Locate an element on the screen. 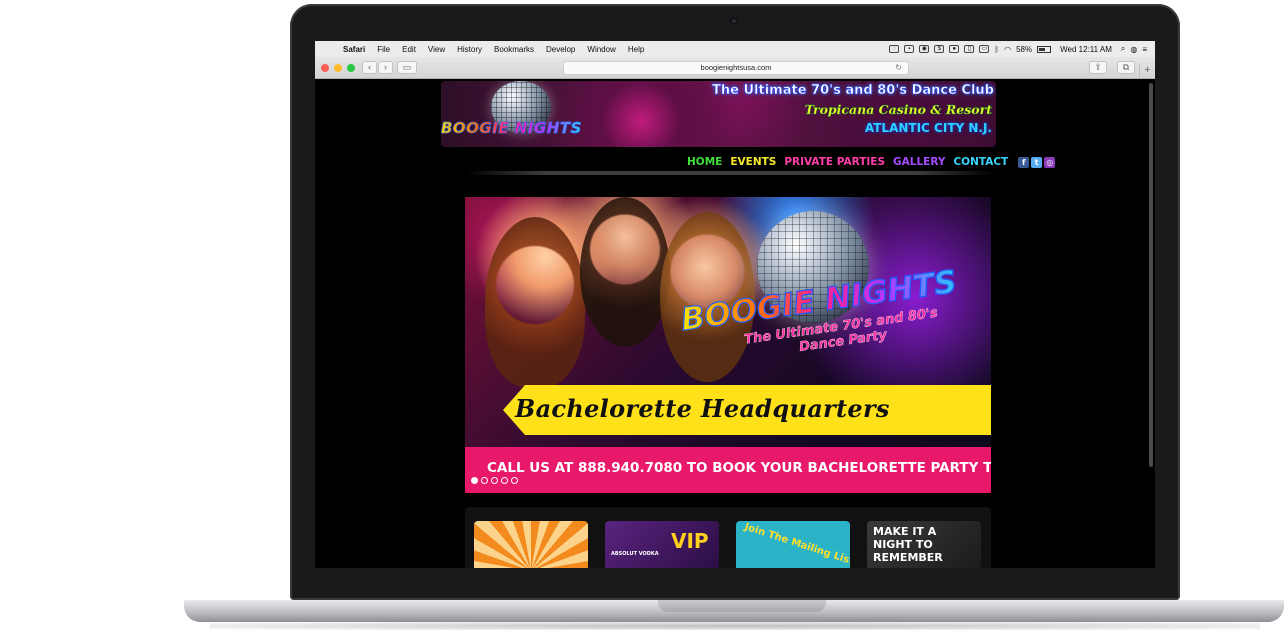 This screenshot has height=640, width=1284. save-icon: ▪ is located at coordinates (909, 49).